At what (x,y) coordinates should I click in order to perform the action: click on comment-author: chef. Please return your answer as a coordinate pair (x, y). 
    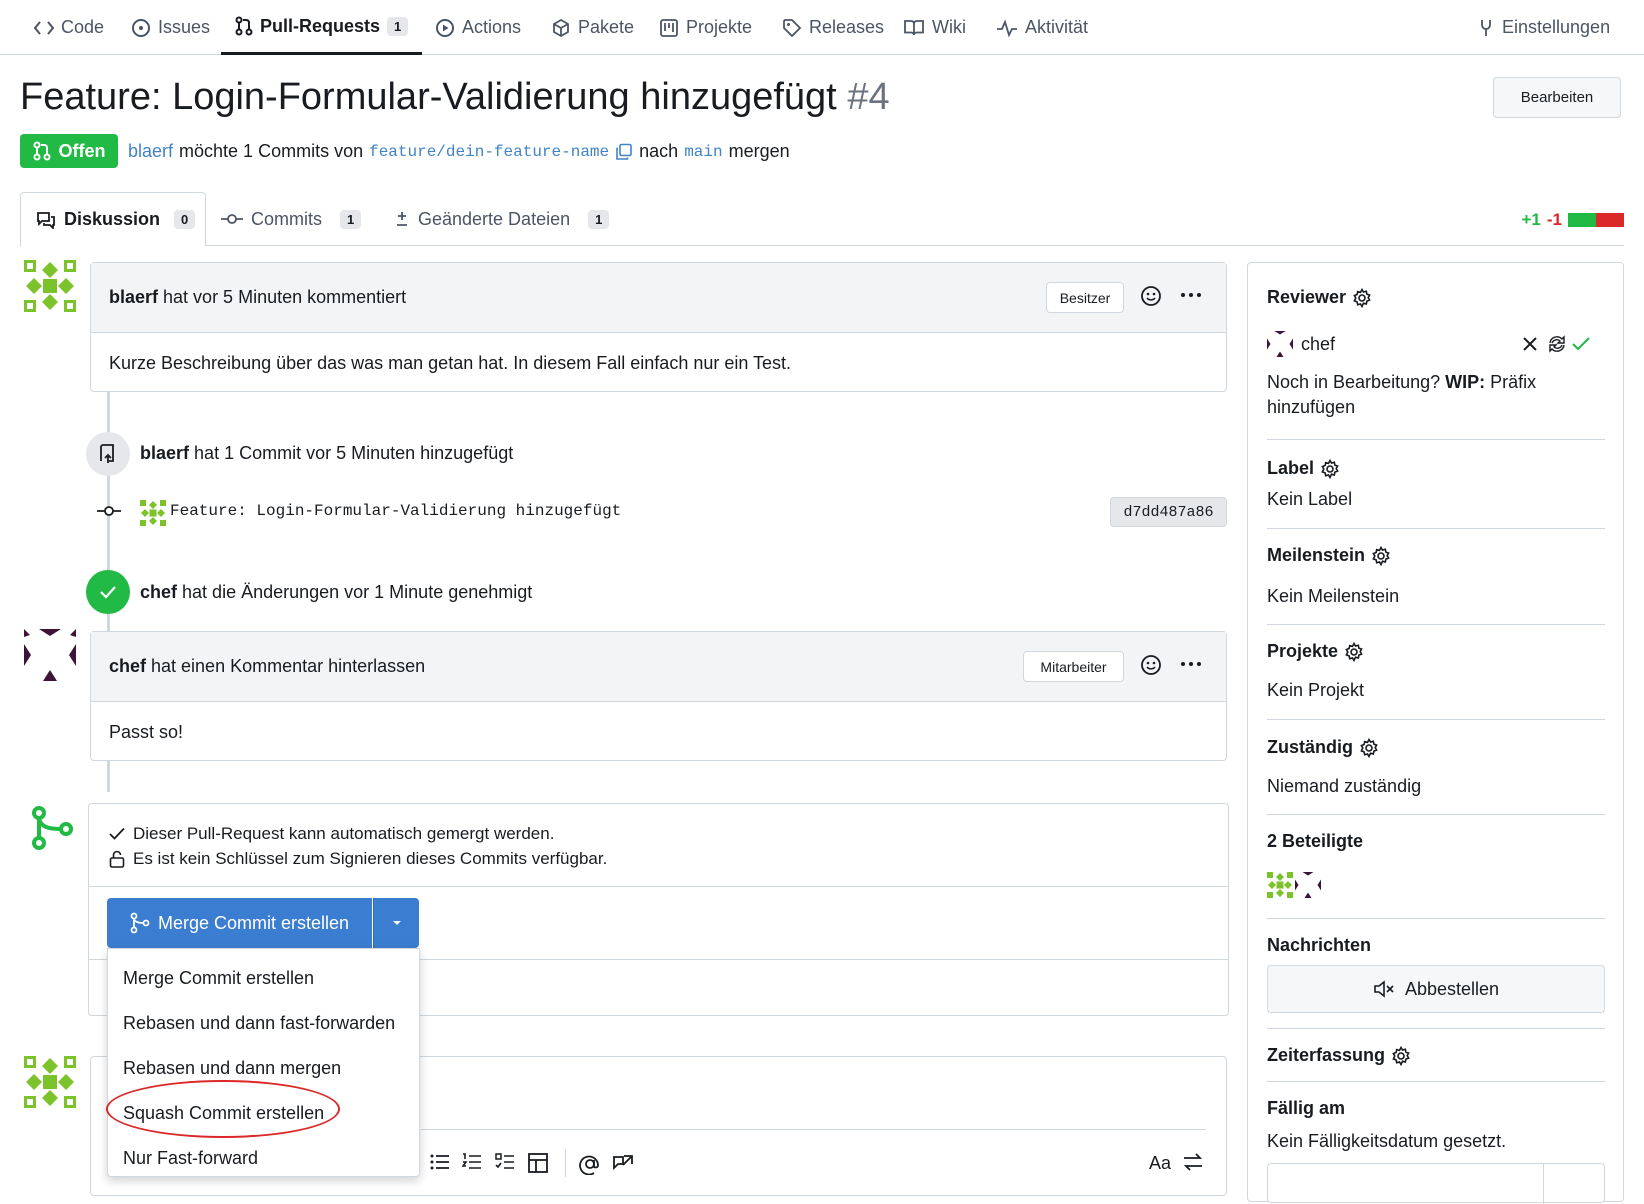
    Looking at the image, I should click on (127, 666).